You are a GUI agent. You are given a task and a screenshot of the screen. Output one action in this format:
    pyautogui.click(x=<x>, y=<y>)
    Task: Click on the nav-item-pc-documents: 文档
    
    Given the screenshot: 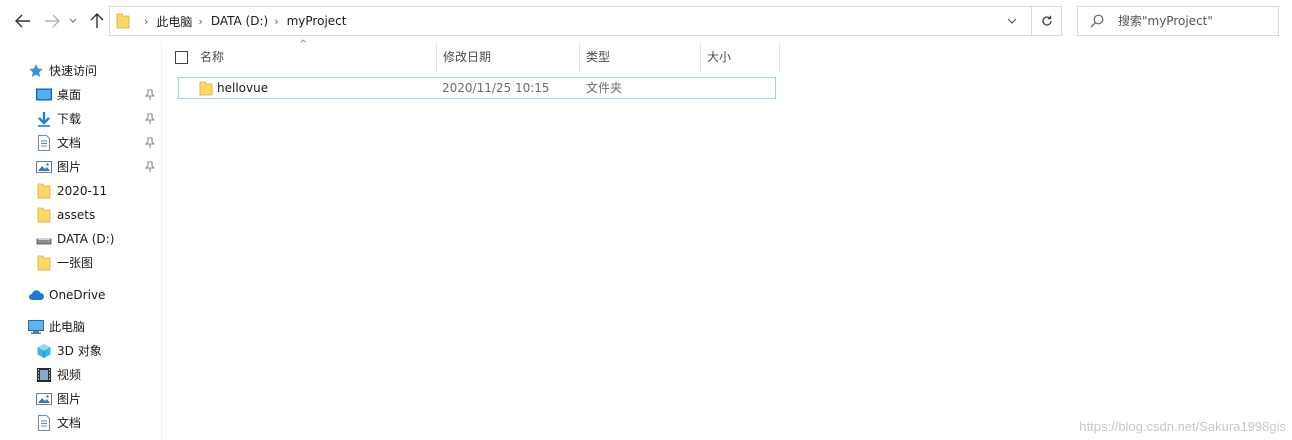 What is the action you would take?
    pyautogui.click(x=81, y=423)
    